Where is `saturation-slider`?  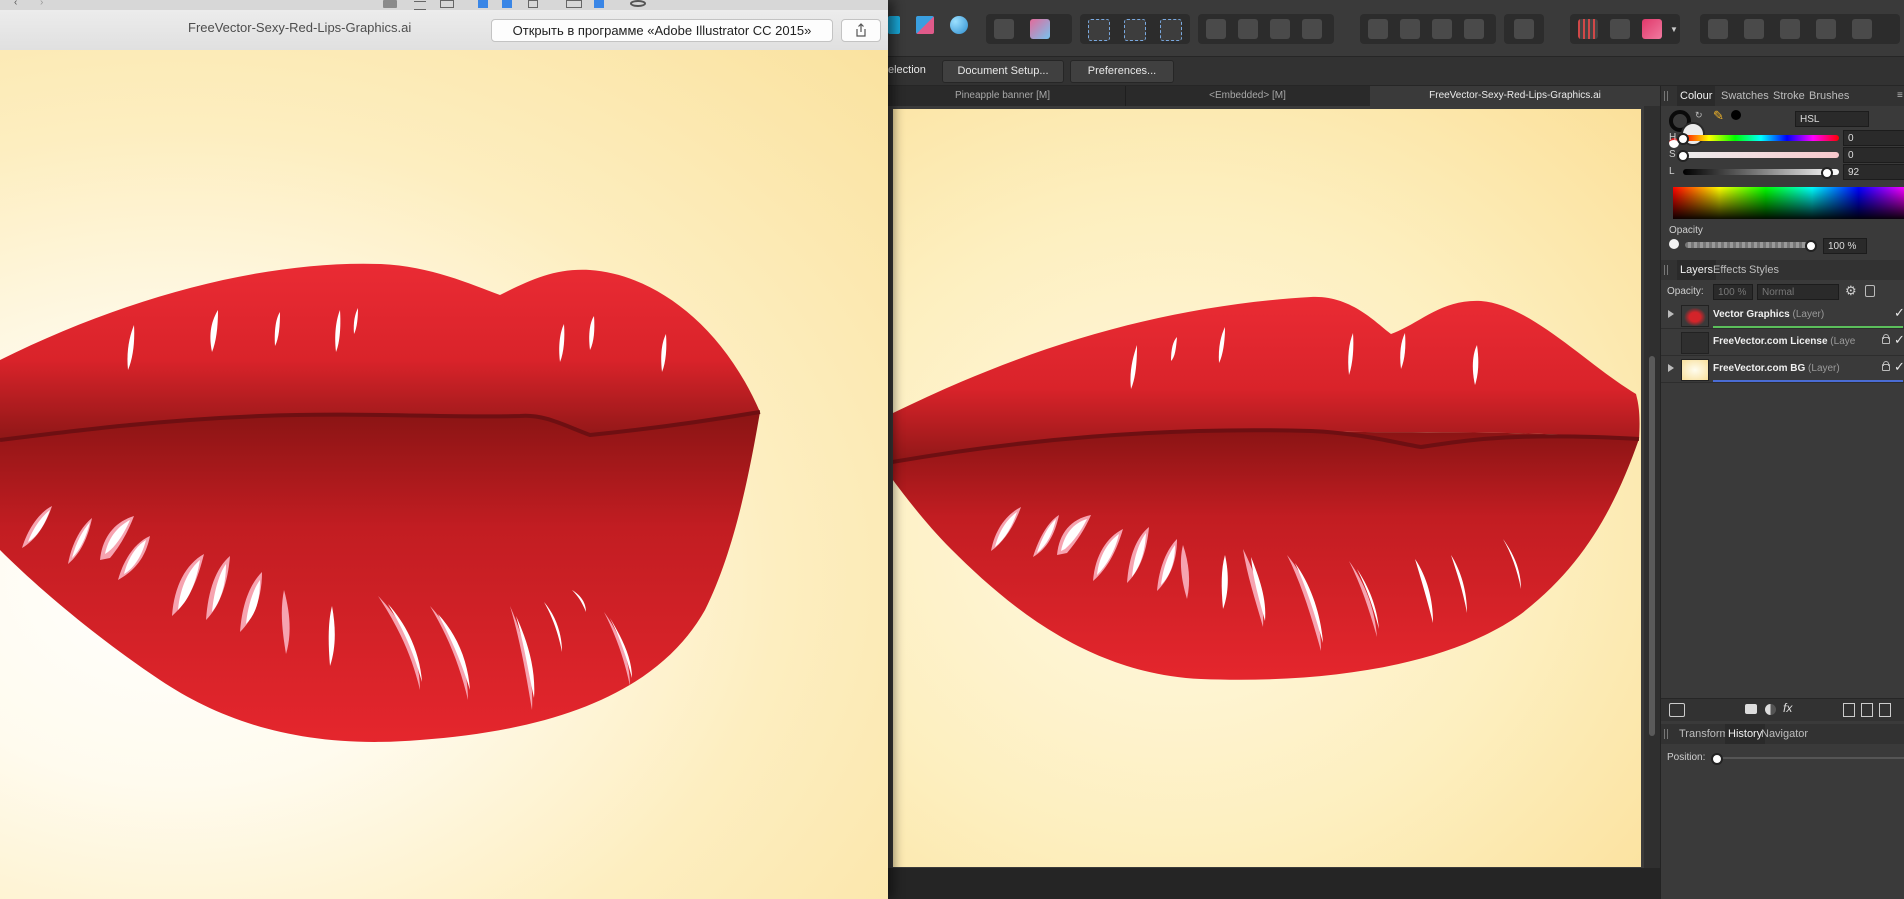
saturation-slider is located at coordinates (1761, 155).